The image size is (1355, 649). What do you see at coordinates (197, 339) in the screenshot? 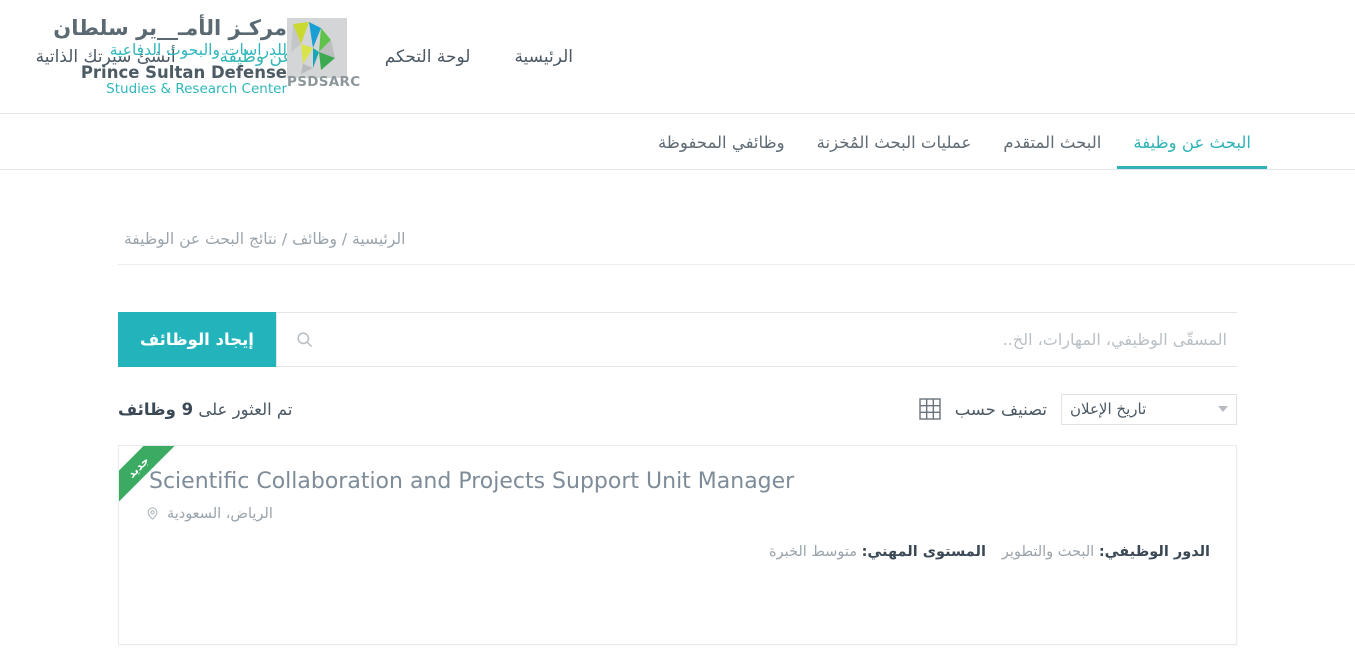
I see `find-jobs-button: إيجاد الوظائف` at bounding box center [197, 339].